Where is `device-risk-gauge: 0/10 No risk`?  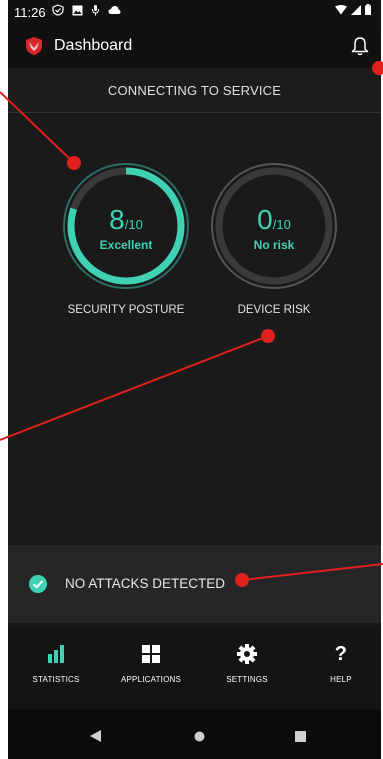 device-risk-gauge: 0/10 No risk is located at coordinates (274, 226).